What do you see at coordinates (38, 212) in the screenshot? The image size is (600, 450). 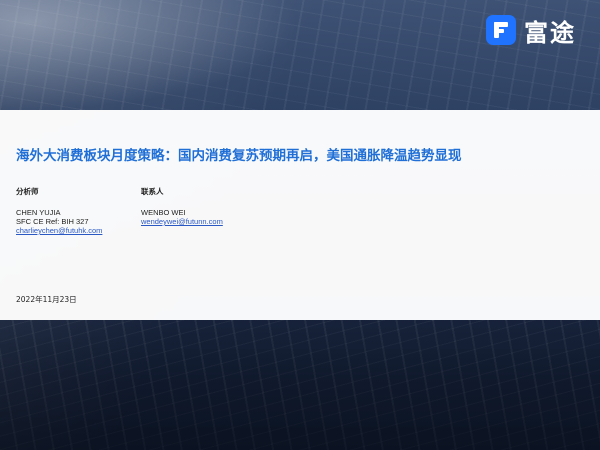 I see `analyst-name: CHEN YUJIA` at bounding box center [38, 212].